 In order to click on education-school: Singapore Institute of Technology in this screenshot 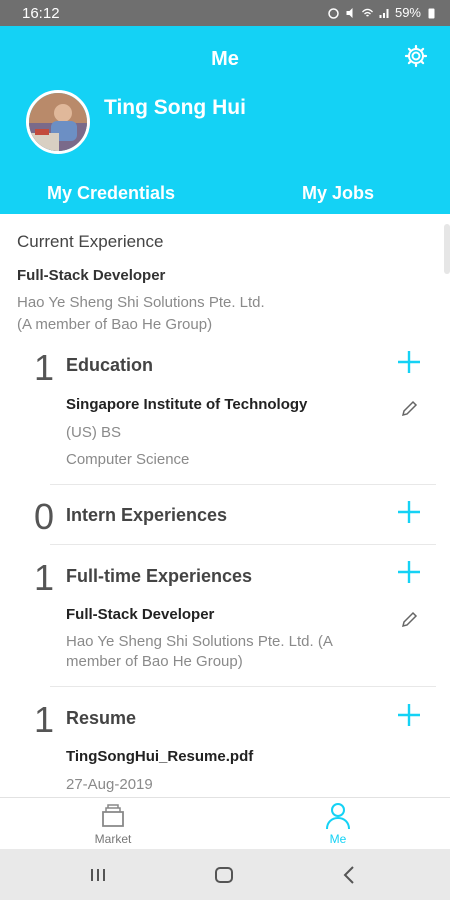, I will do `click(187, 404)`.